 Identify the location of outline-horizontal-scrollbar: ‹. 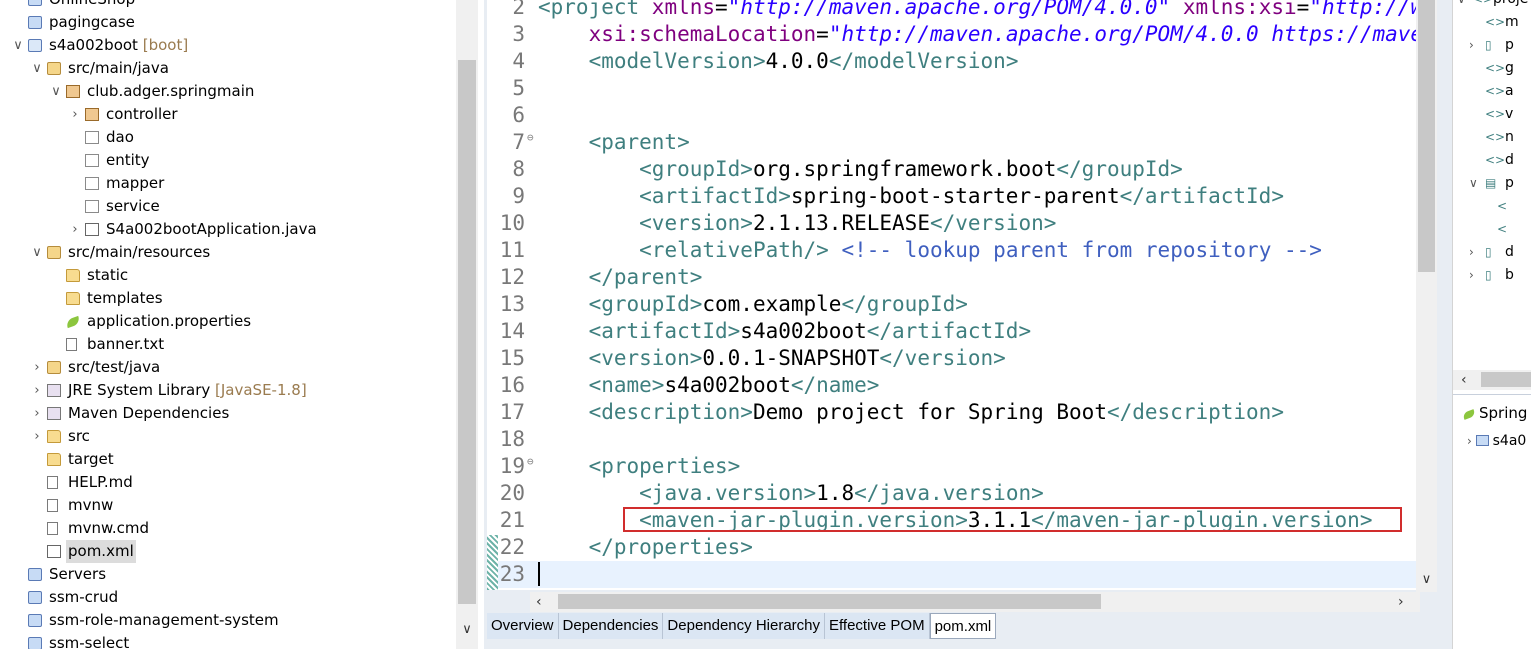
(1492, 380).